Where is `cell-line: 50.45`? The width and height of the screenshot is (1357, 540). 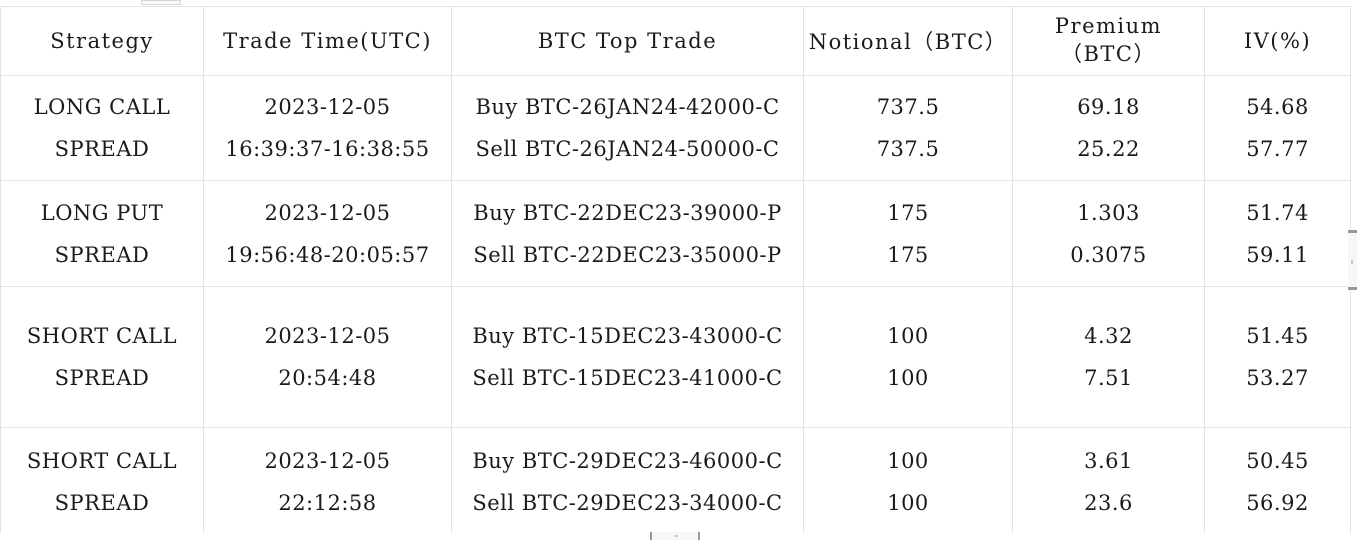
cell-line: 50.45 is located at coordinates (1277, 460).